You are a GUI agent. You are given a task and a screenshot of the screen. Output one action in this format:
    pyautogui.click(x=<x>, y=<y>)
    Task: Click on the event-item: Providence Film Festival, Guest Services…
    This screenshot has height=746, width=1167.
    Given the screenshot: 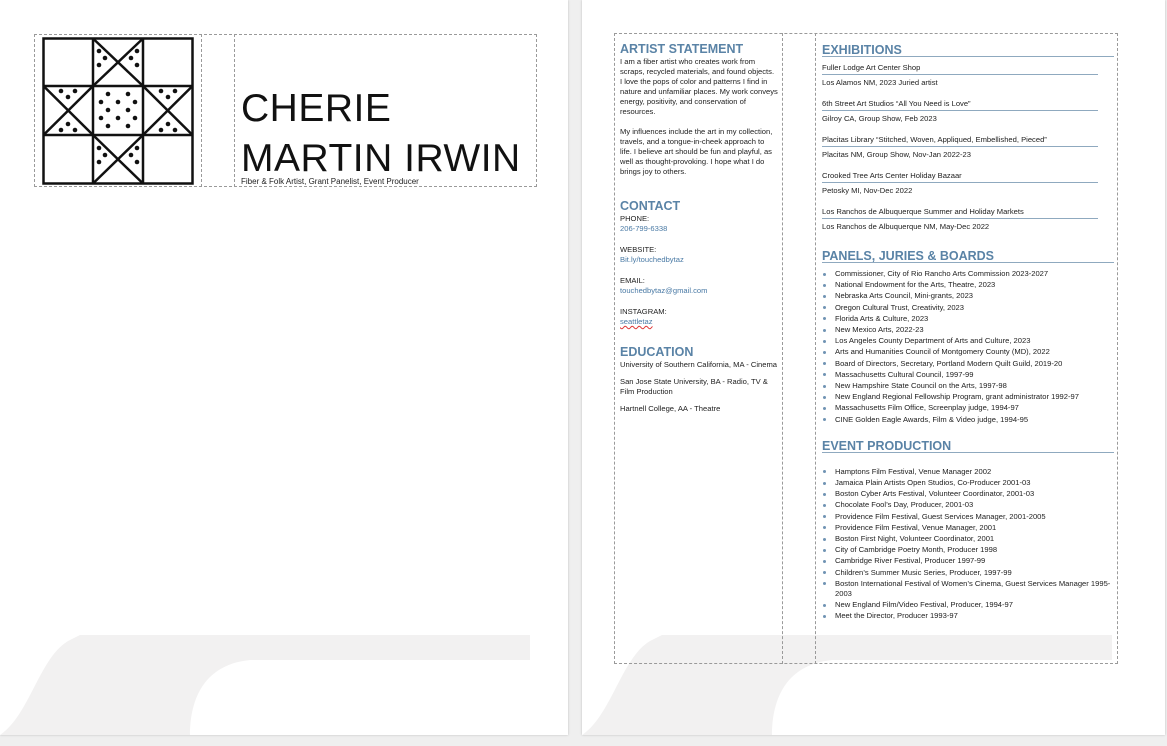 What is the action you would take?
    pyautogui.click(x=968, y=517)
    